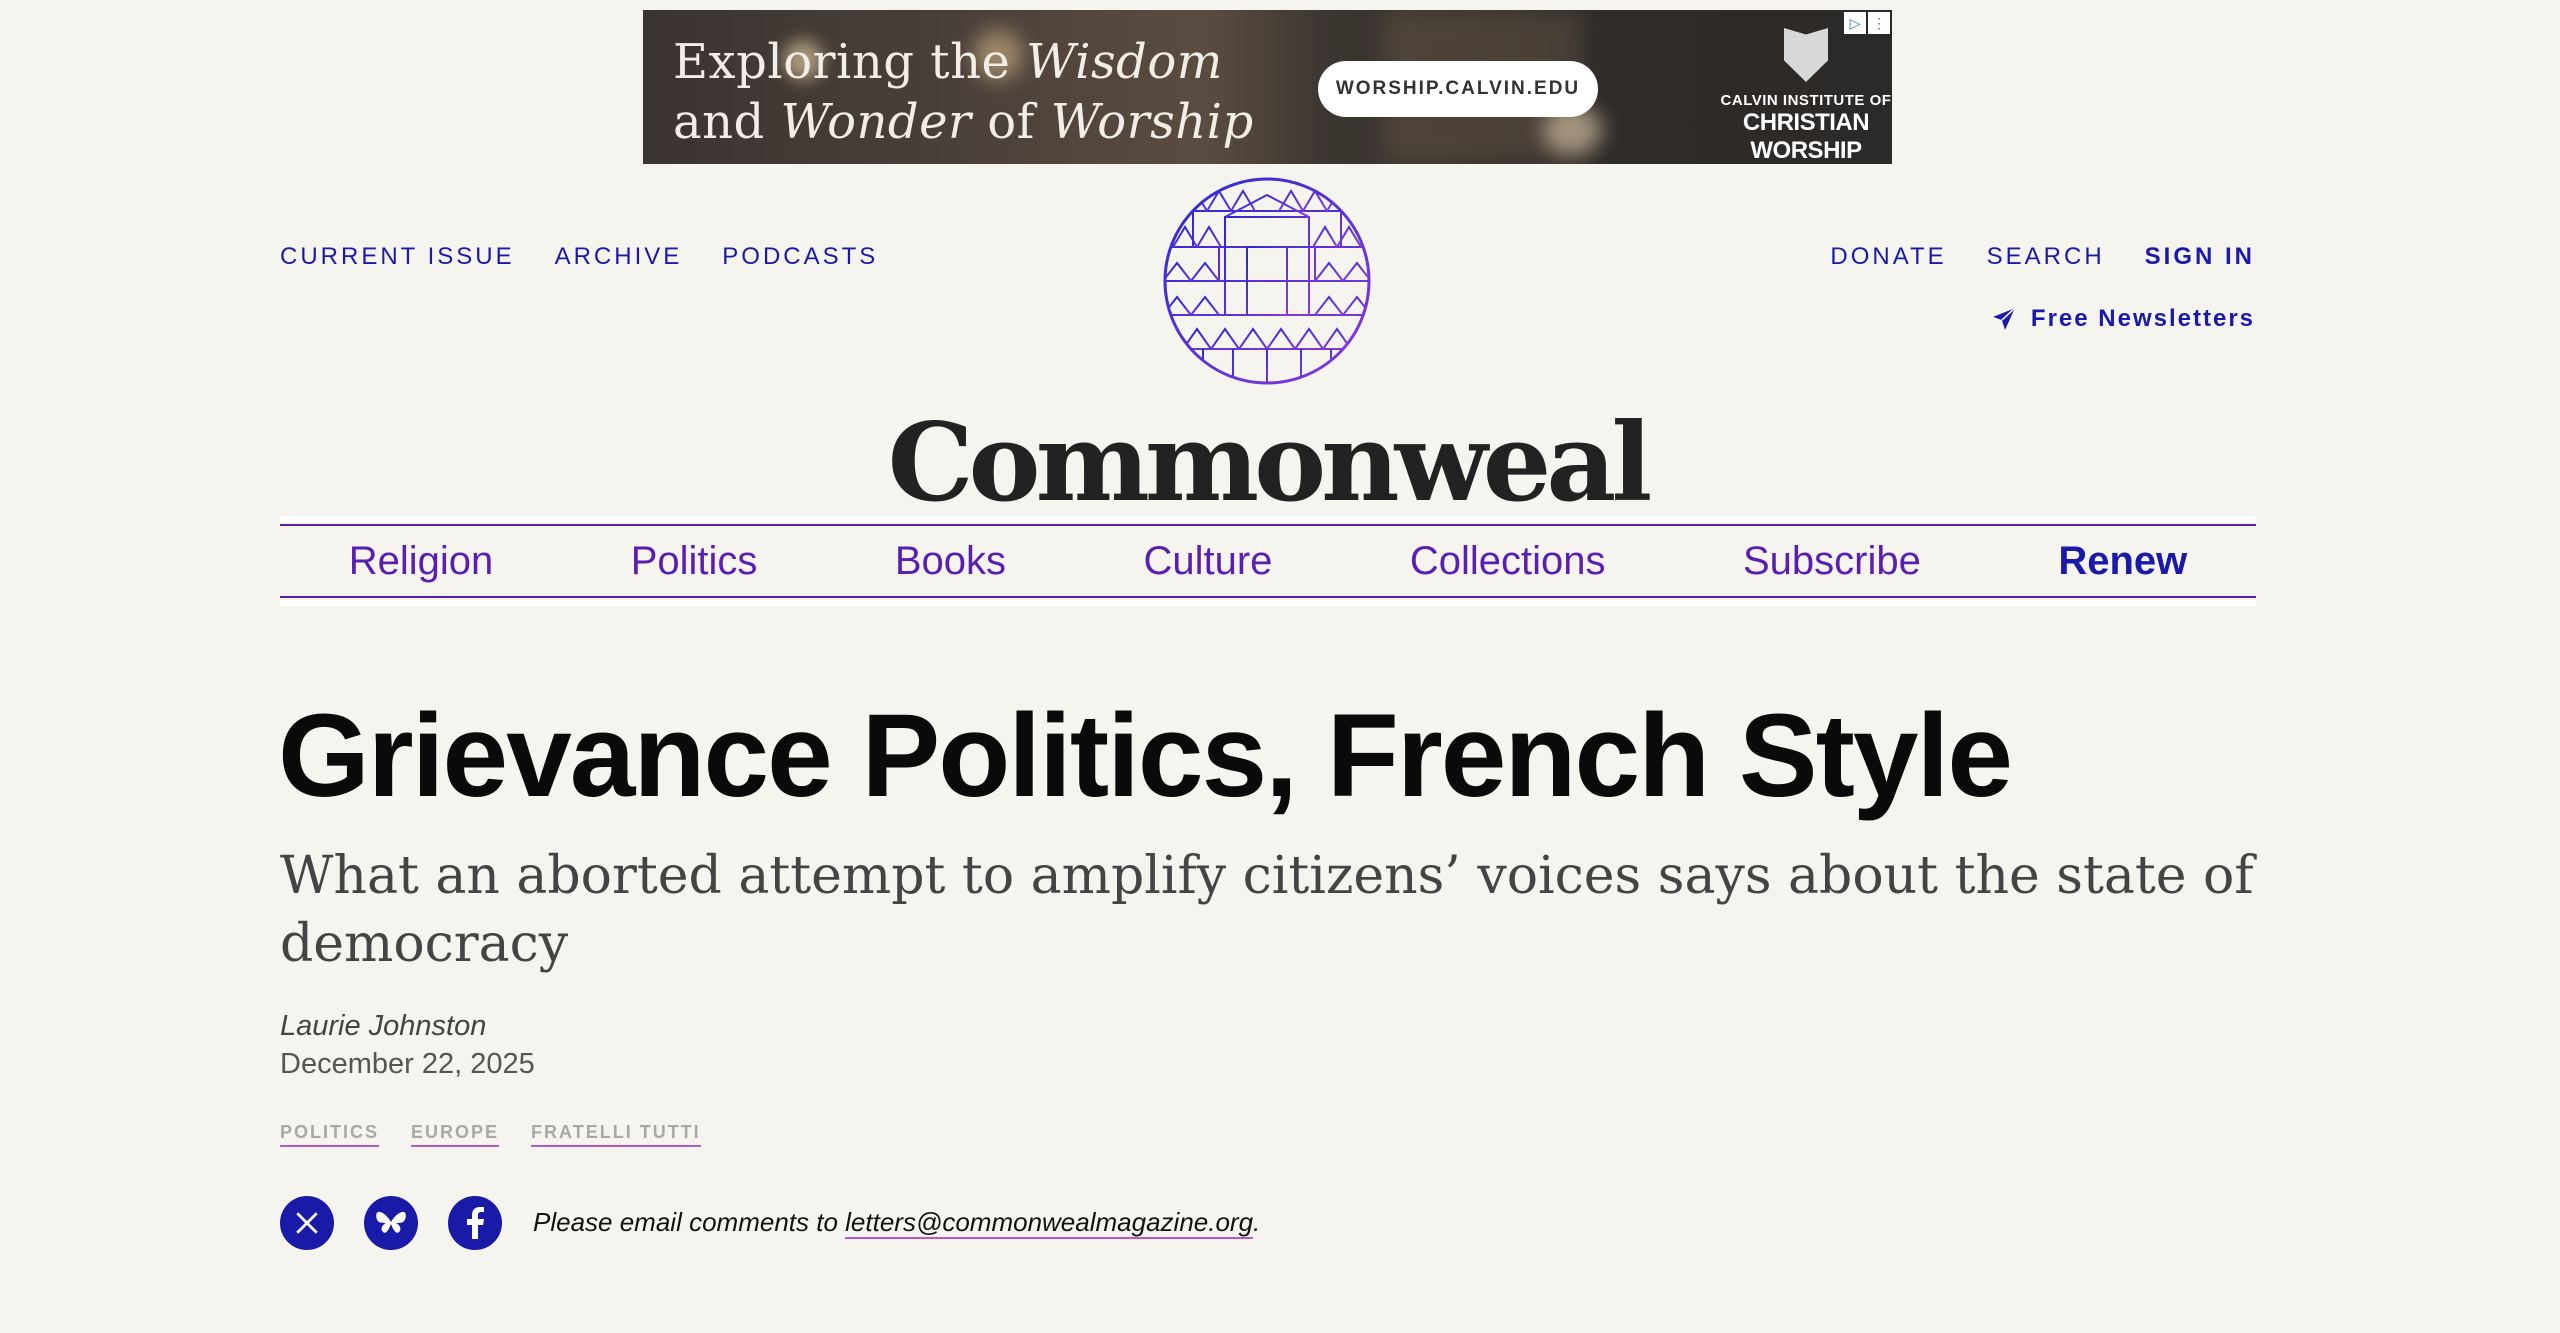 The height and width of the screenshot is (1333, 2560). I want to click on nav-podcasts: PODCASTS, so click(800, 257).